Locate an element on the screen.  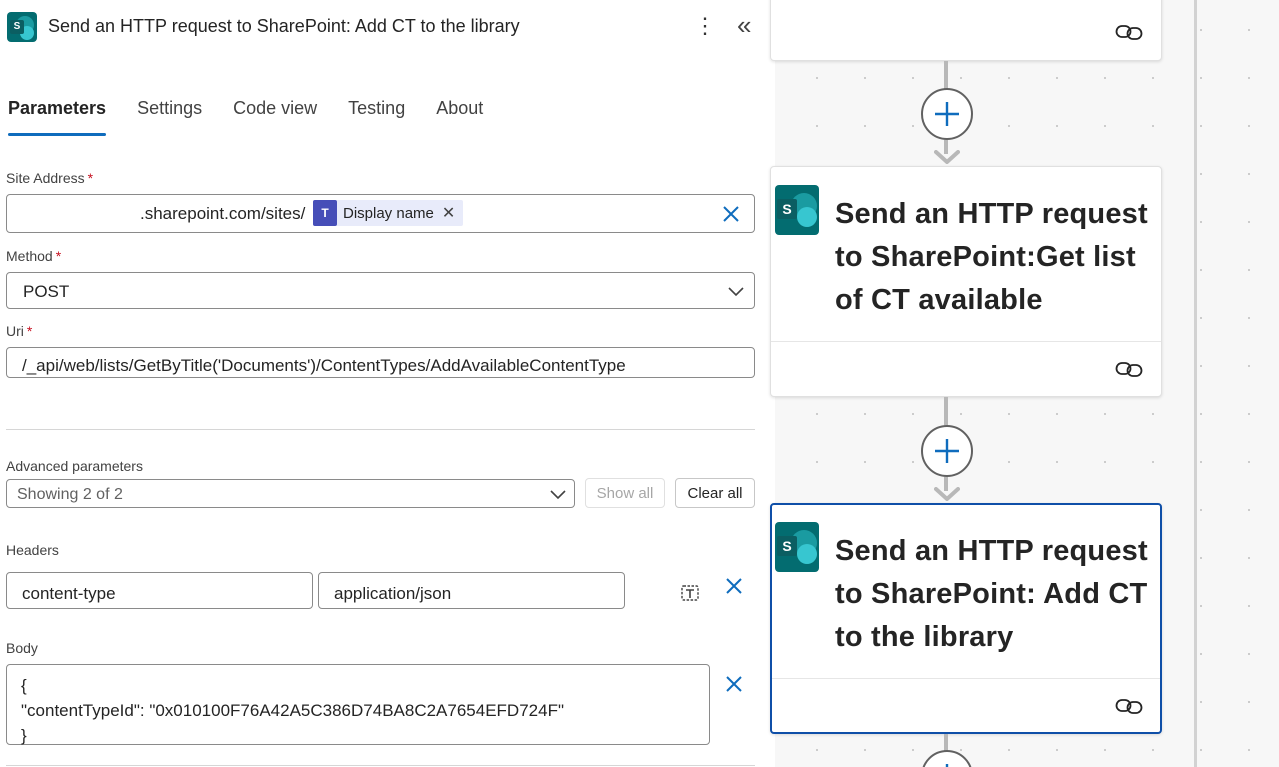
flow-card is located at coordinates (966, 30).